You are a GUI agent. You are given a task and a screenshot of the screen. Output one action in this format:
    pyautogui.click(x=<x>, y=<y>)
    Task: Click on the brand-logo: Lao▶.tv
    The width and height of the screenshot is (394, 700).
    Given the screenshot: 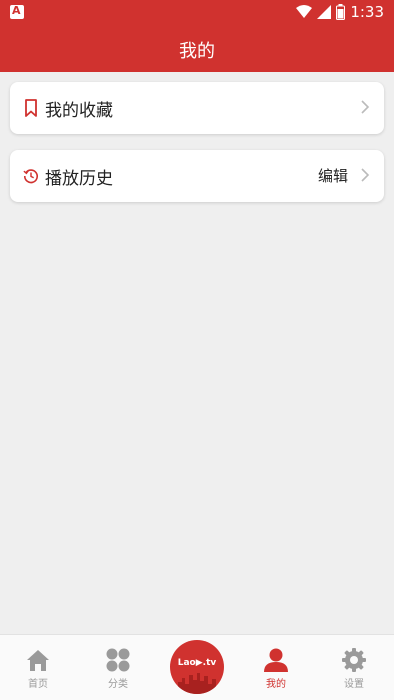 What is the action you would take?
    pyautogui.click(x=197, y=663)
    